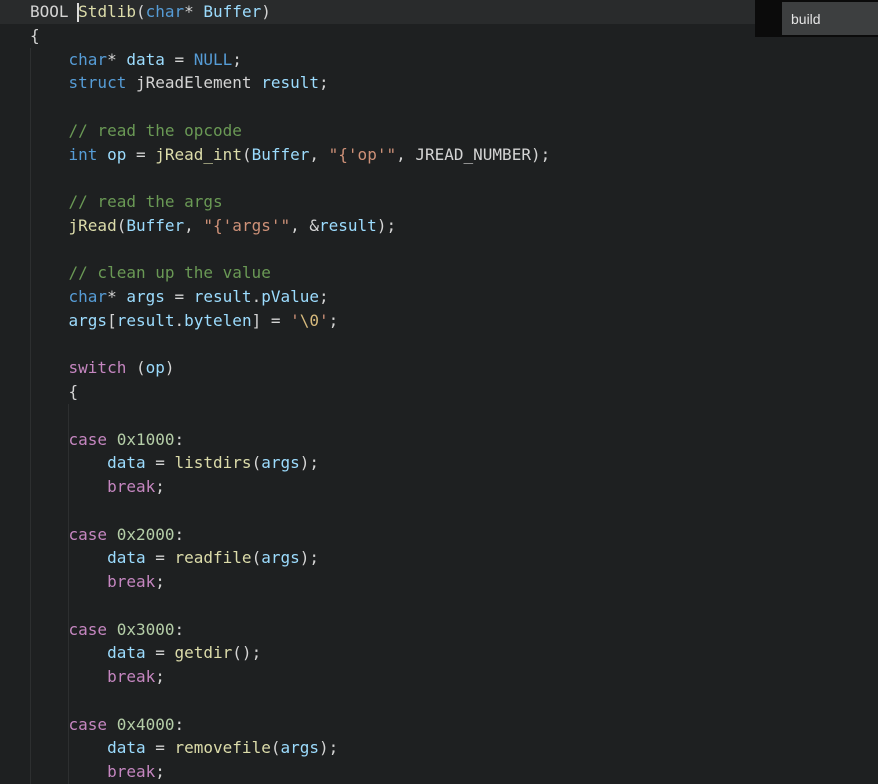 The height and width of the screenshot is (784, 878). Describe the element at coordinates (88, 439) in the screenshot. I see `code-token: case` at that location.